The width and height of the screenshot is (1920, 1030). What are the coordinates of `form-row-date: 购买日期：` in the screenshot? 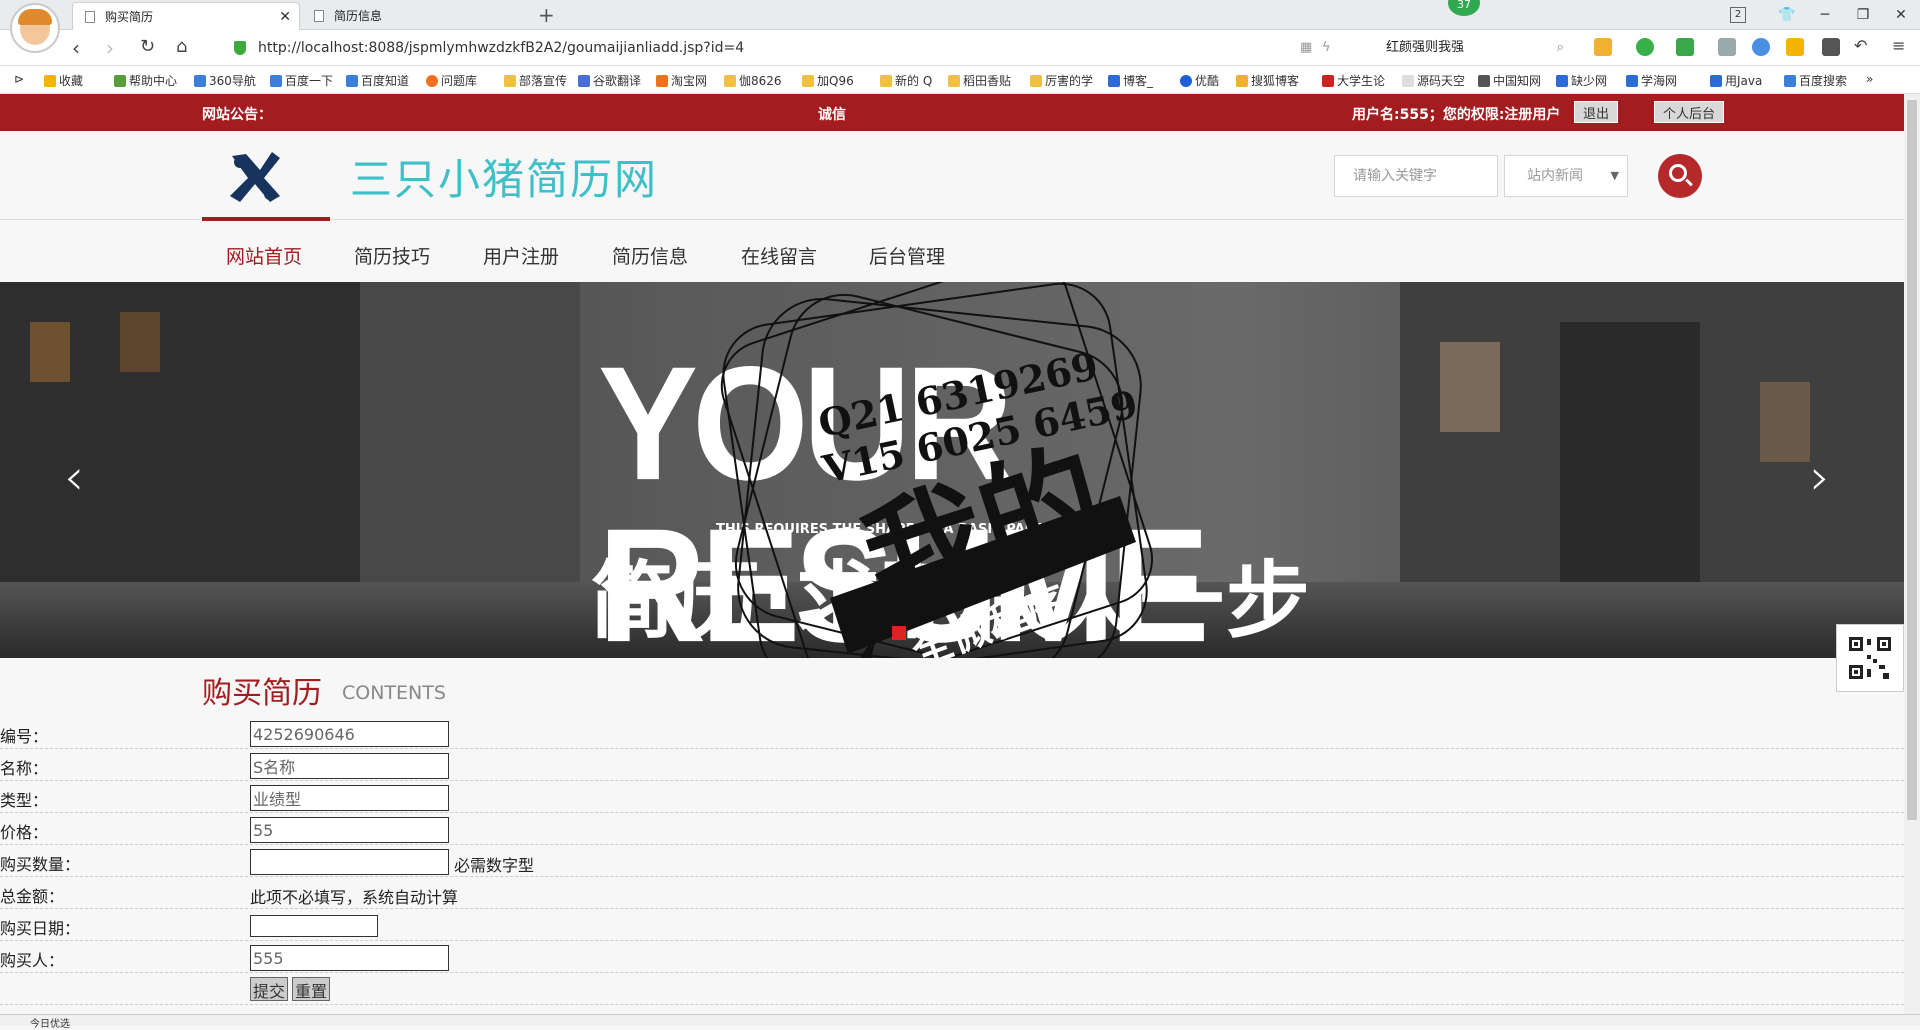 It's located at (952, 925).